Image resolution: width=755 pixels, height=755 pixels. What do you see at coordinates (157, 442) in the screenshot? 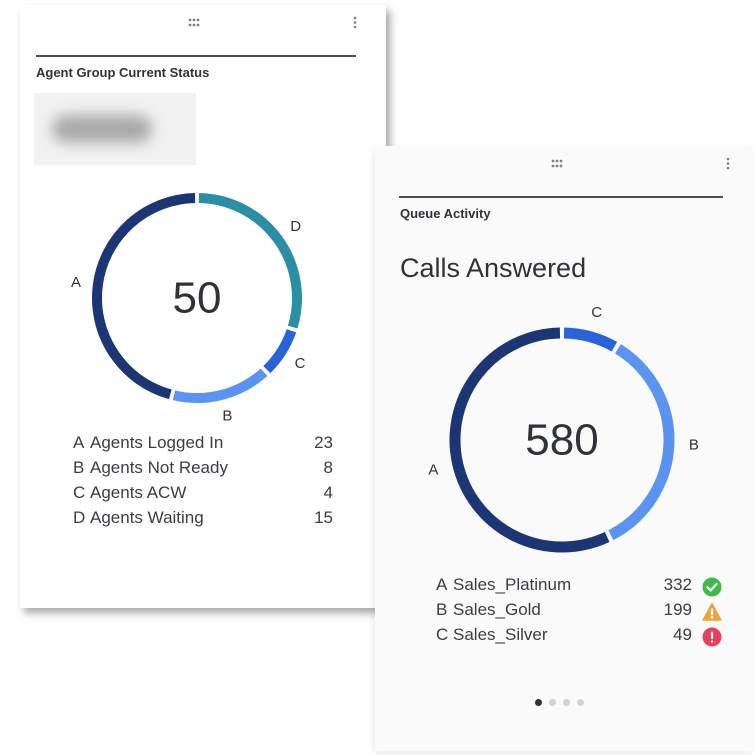
I see `legend-label: Agents Logged In` at bounding box center [157, 442].